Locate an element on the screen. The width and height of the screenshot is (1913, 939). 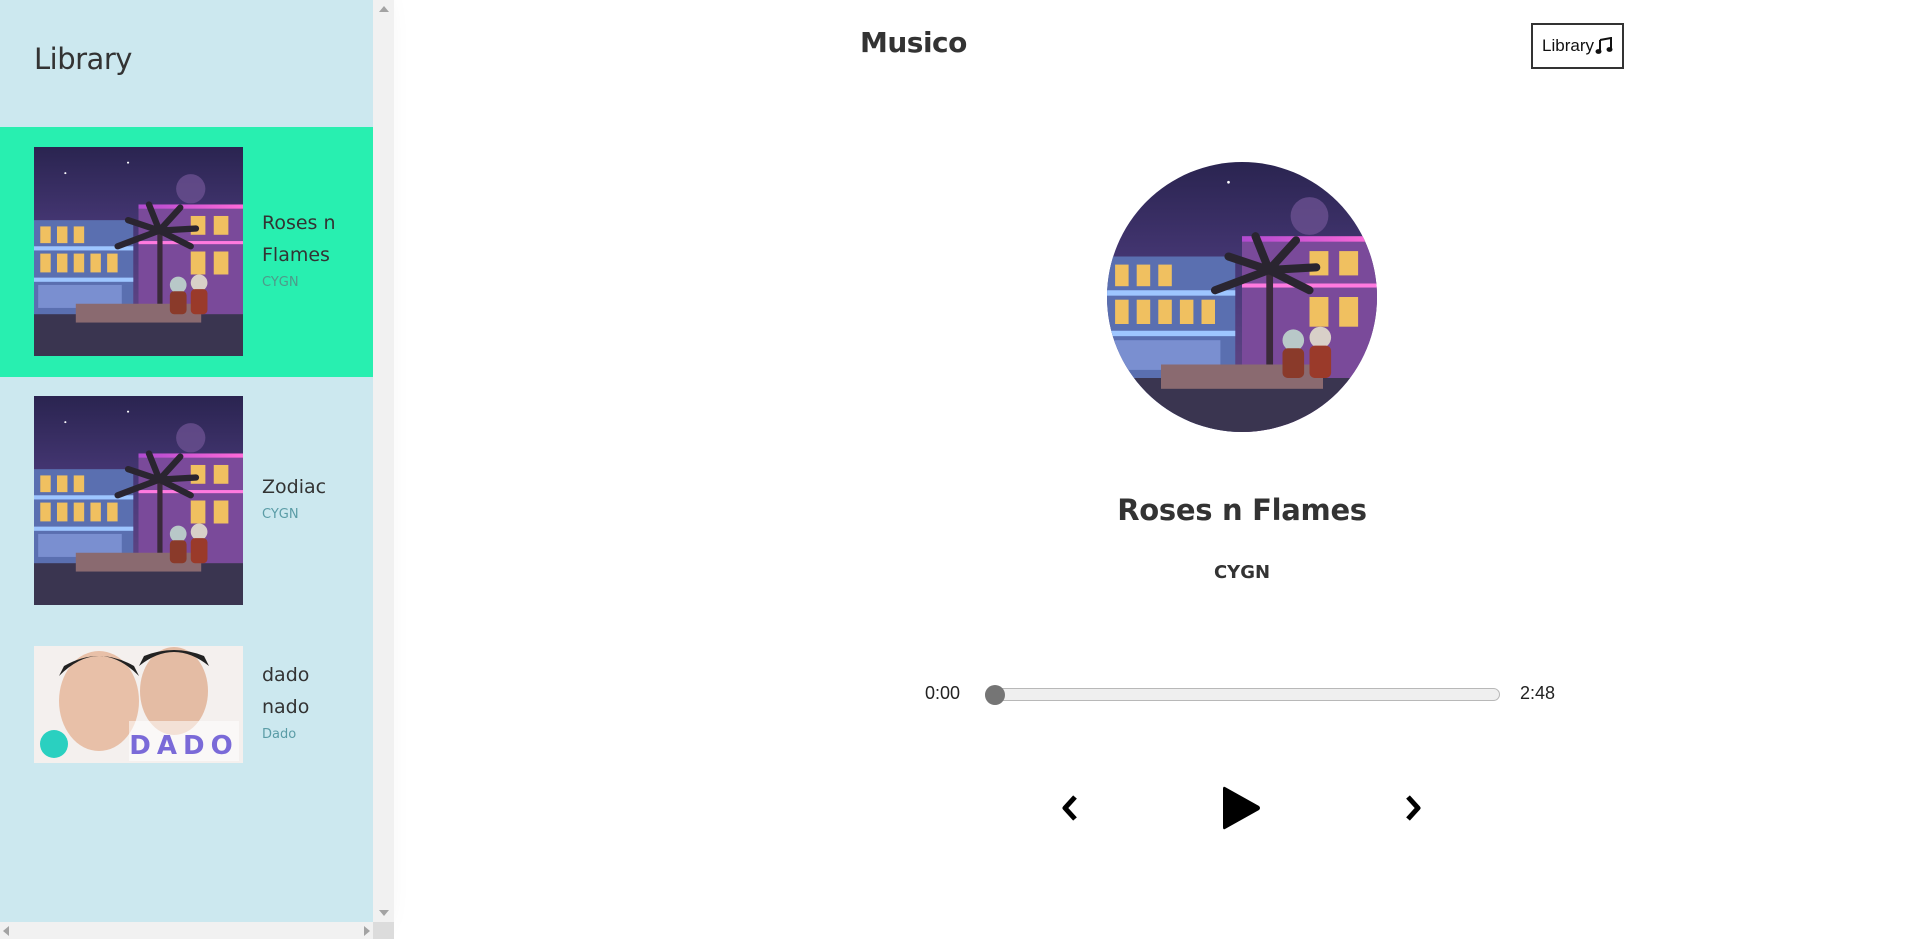
chevron-left-icon is located at coordinates (1069, 808).